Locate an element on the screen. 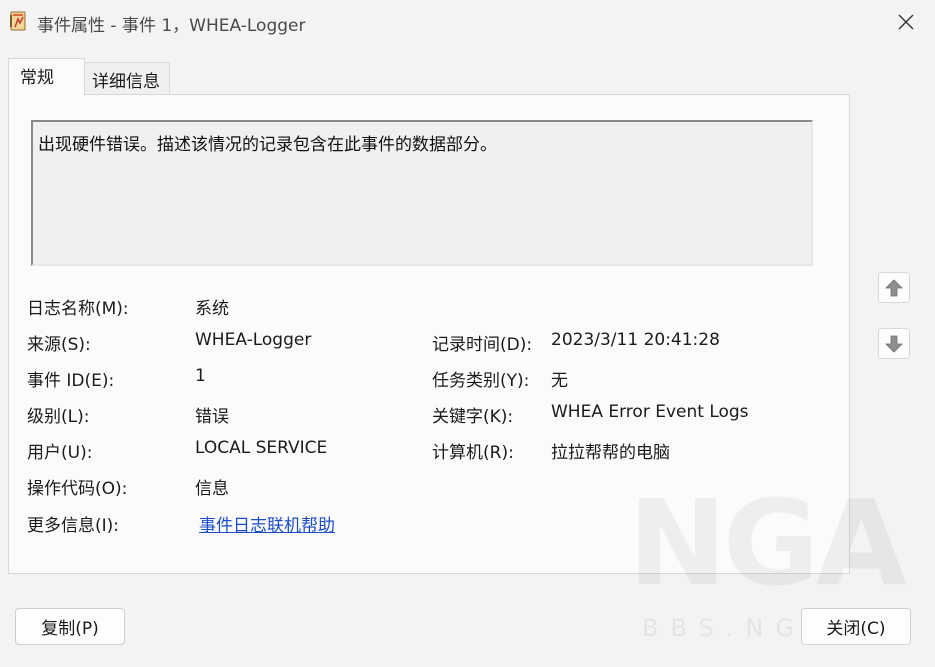 This screenshot has height=667, width=935. source-value: WHEA-Logger is located at coordinates (253, 340).